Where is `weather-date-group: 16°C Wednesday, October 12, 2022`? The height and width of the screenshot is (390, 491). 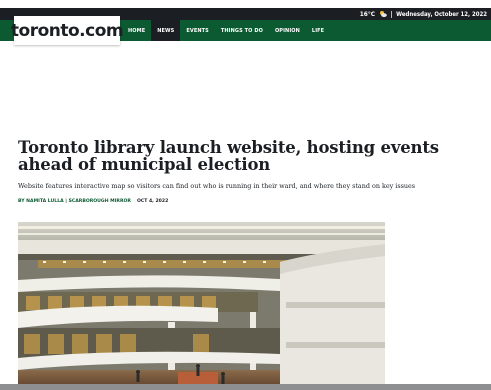
weather-date-group: 16°C Wednesday, October 12, 2022 is located at coordinates (423, 14).